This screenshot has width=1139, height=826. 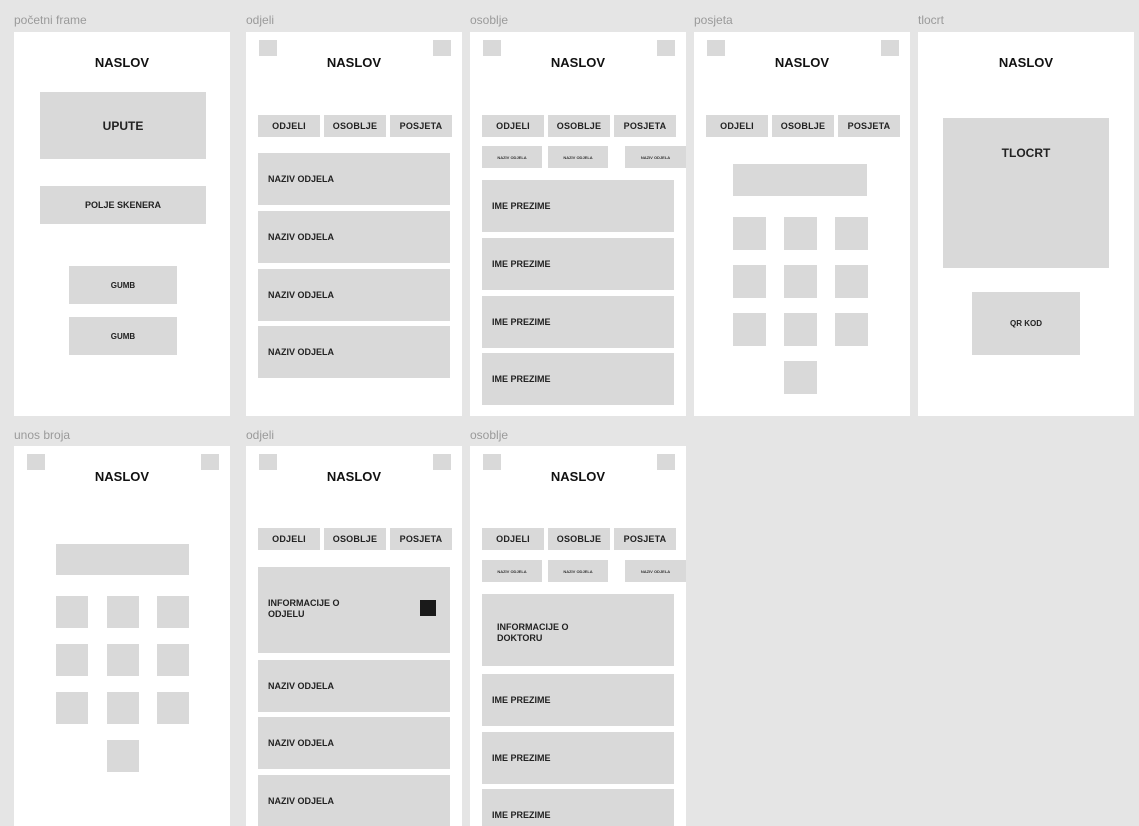 I want to click on toggle-icon, so click(x=428, y=608).